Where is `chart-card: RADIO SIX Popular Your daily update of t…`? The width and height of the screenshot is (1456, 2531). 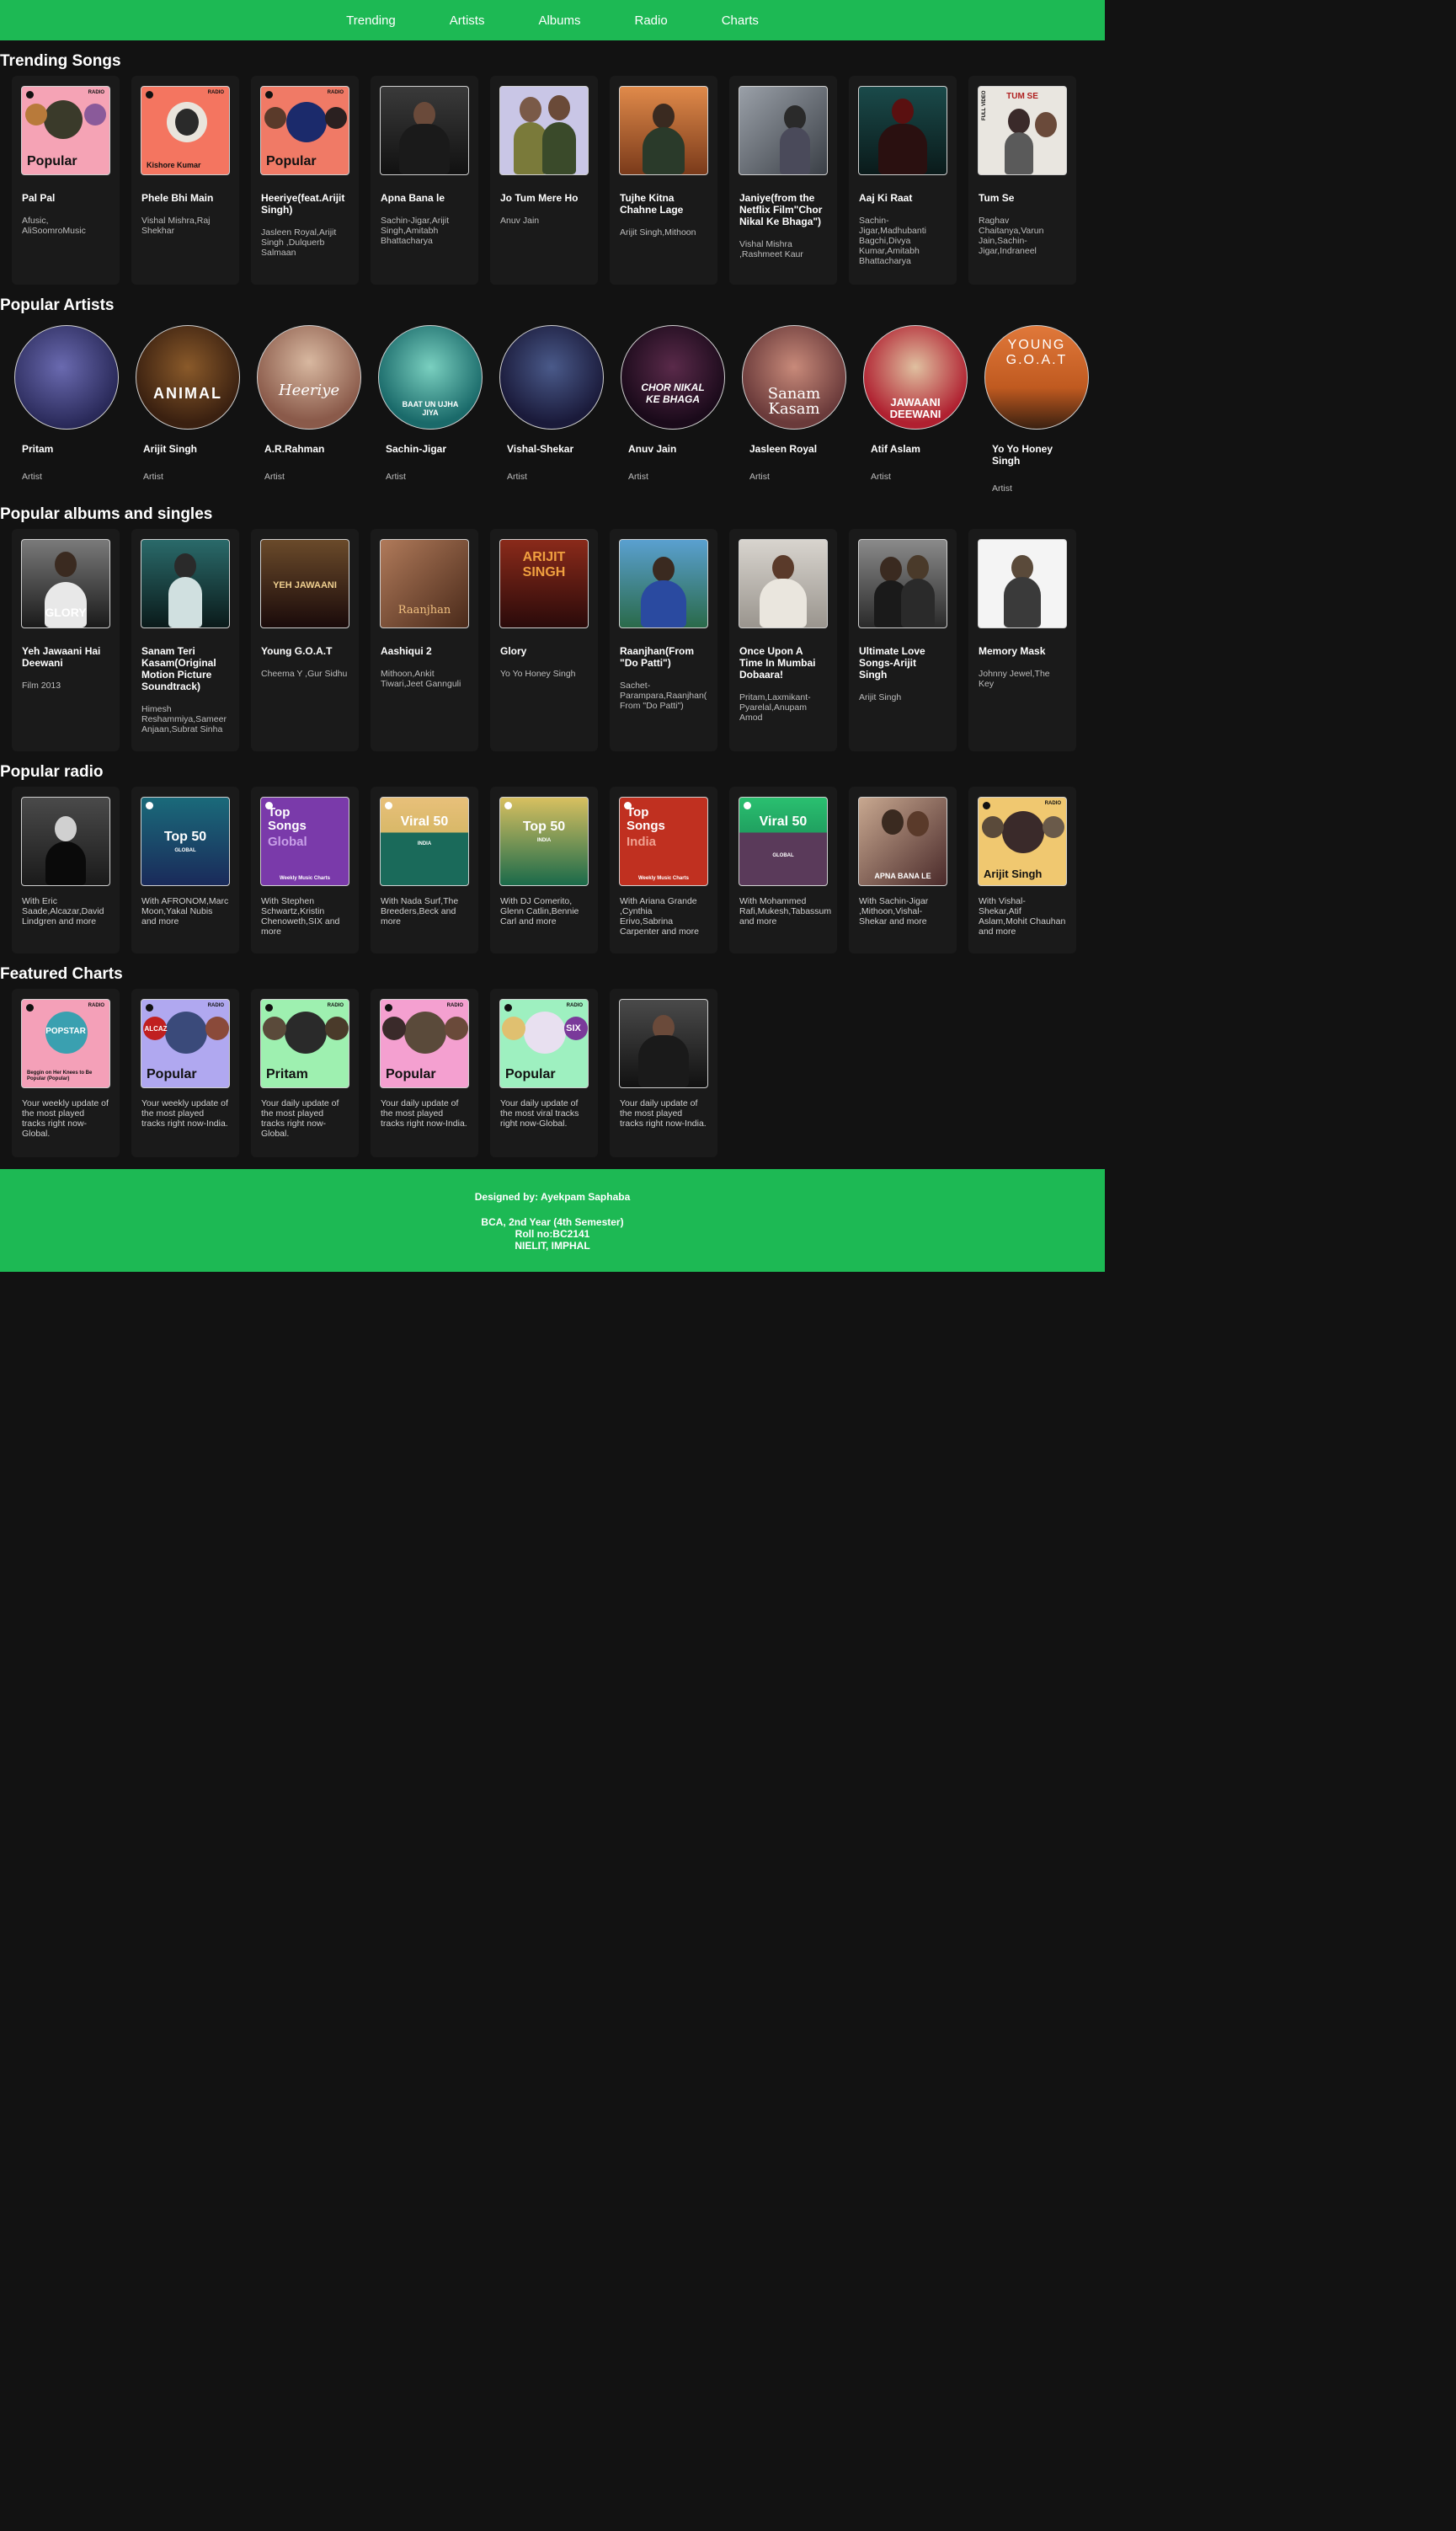
chart-card: RADIO SIX Popular Your daily update of t… is located at coordinates (544, 1073).